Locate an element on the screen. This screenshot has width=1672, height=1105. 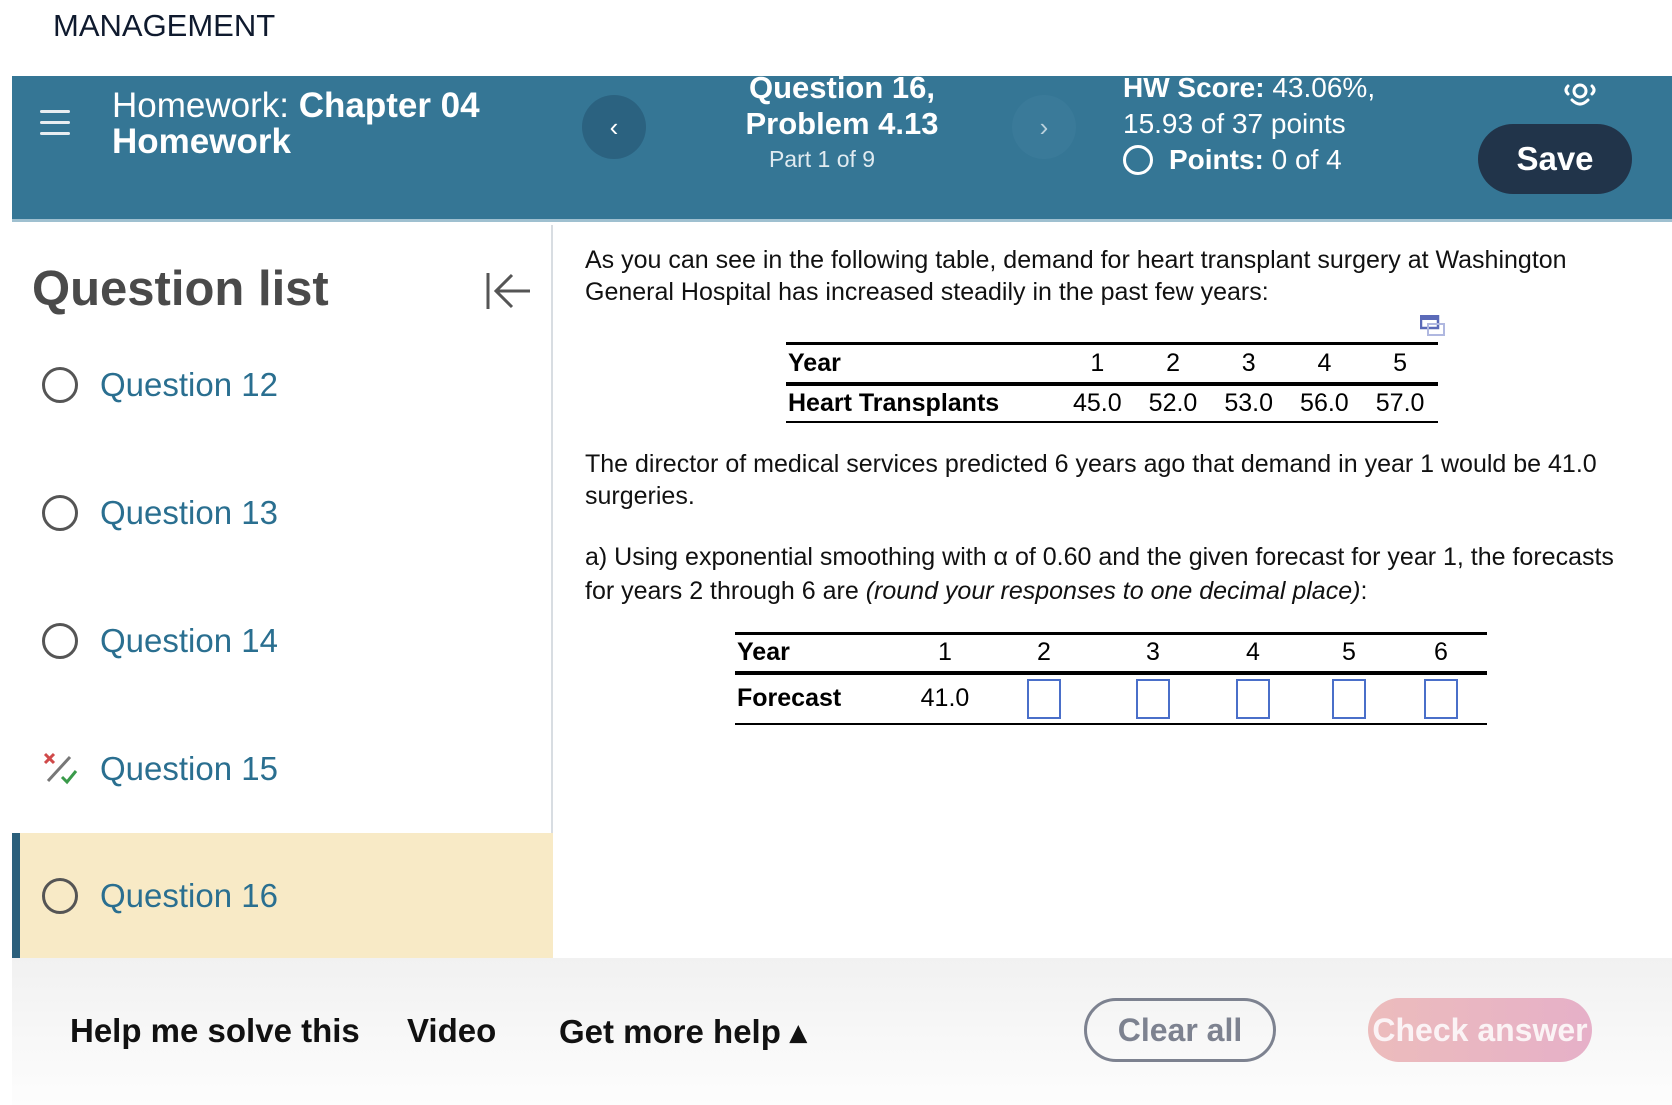
help-me-solve-this-link: Help me solve this is located at coordinates (215, 1031).